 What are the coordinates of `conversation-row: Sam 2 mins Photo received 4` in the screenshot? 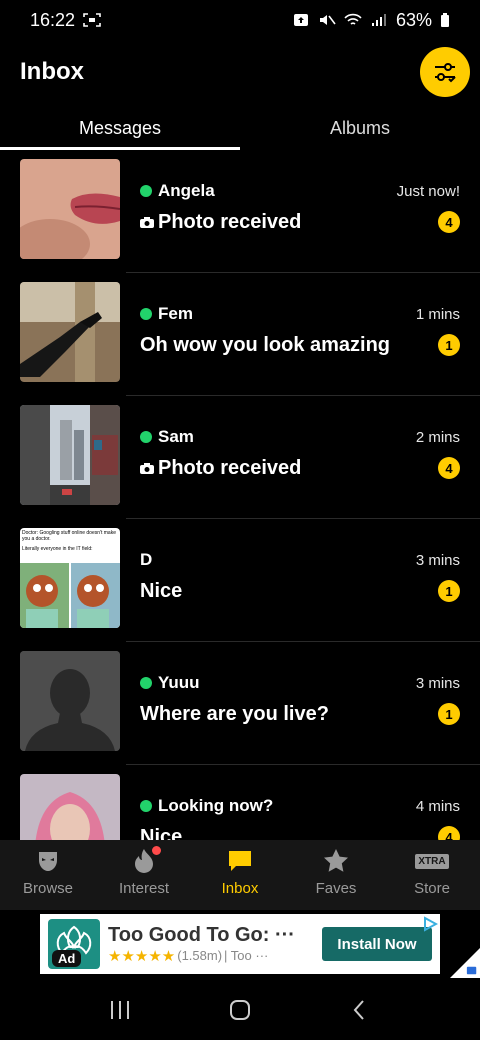 It's located at (240, 457).